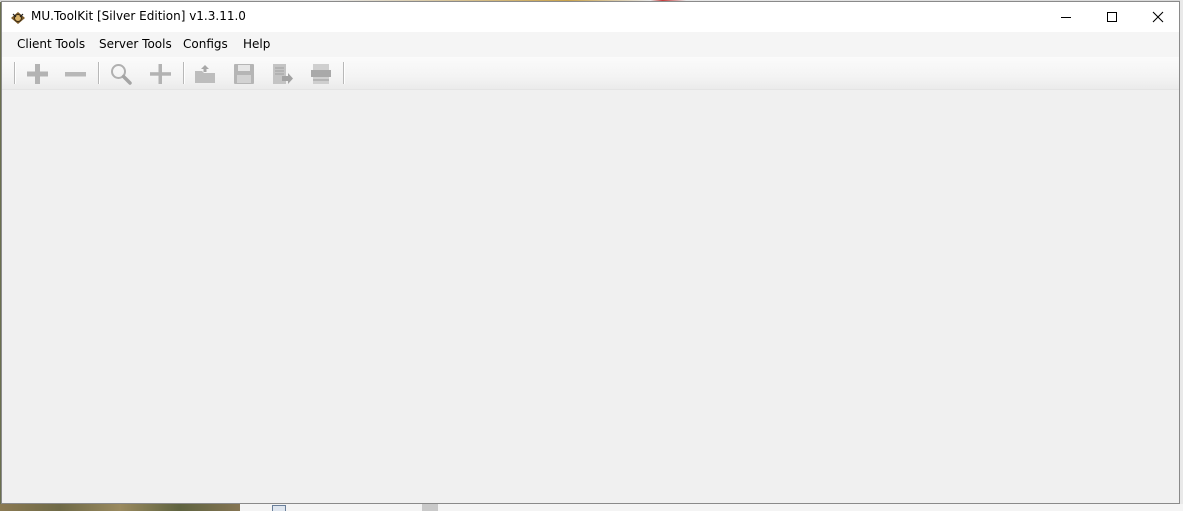 This screenshot has height=511, width=1183. I want to click on export-icon, so click(283, 74).